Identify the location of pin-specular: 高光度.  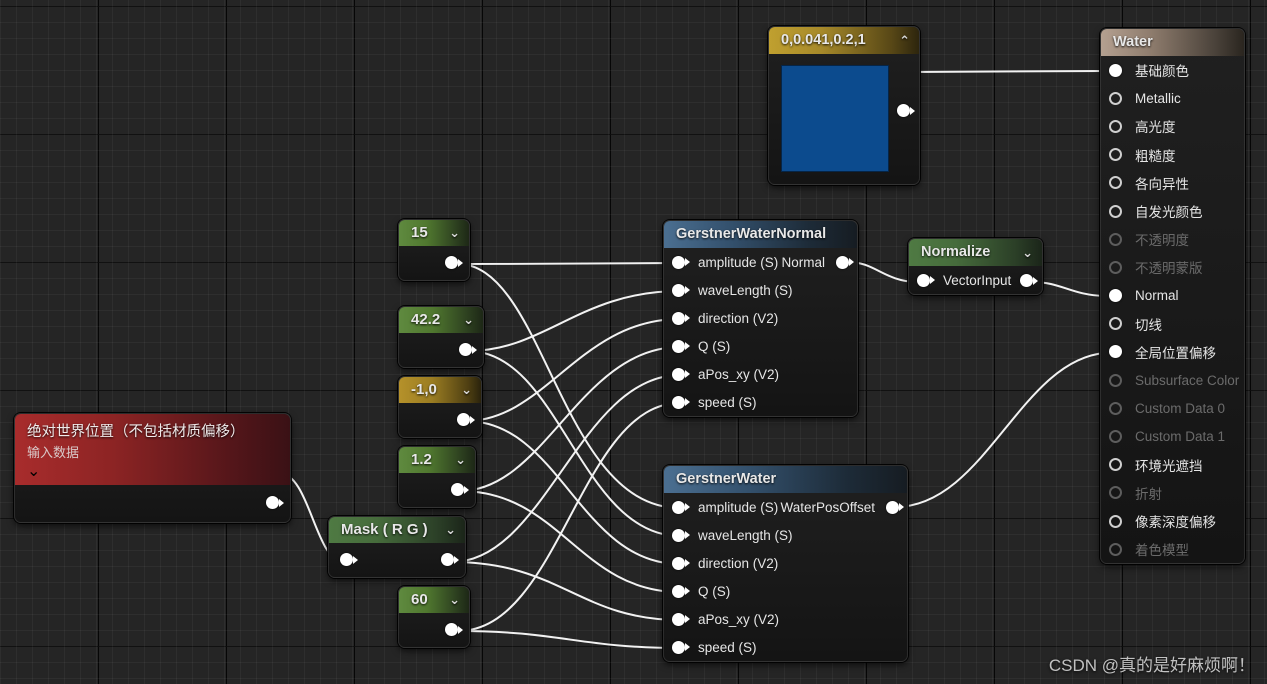
(1172, 126).